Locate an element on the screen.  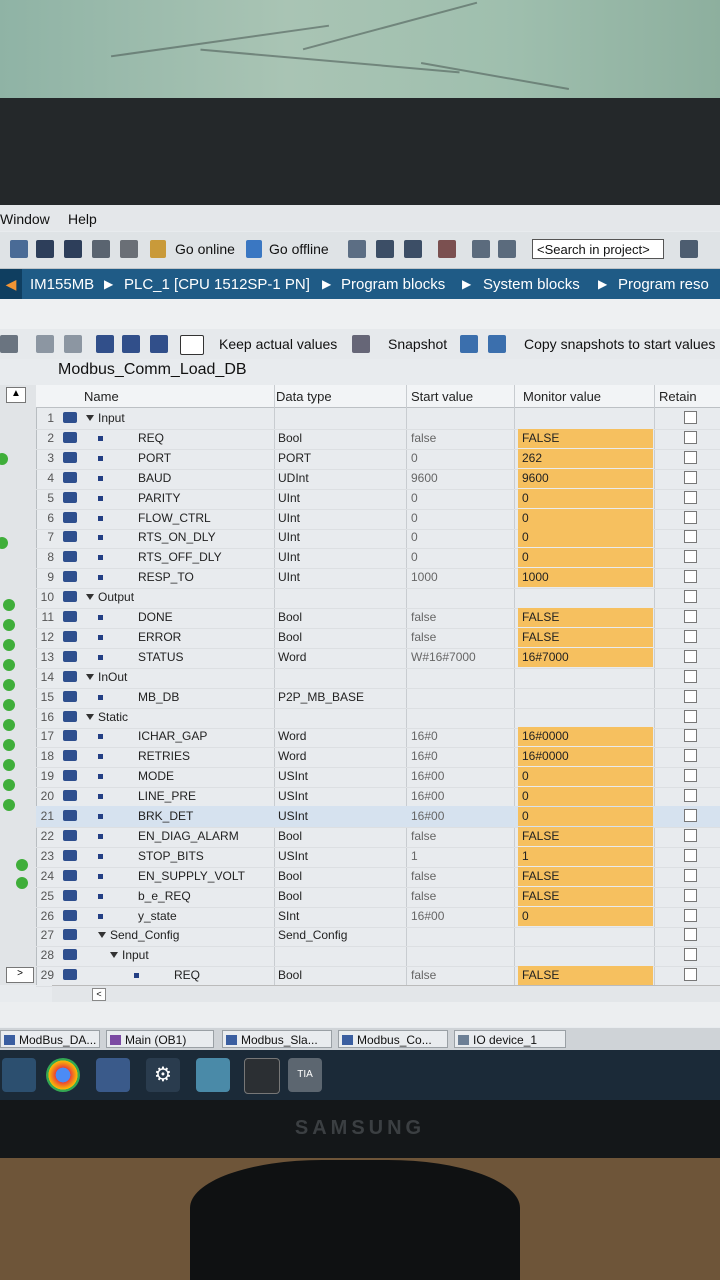
col-name: Name is located at coordinates (101, 396).